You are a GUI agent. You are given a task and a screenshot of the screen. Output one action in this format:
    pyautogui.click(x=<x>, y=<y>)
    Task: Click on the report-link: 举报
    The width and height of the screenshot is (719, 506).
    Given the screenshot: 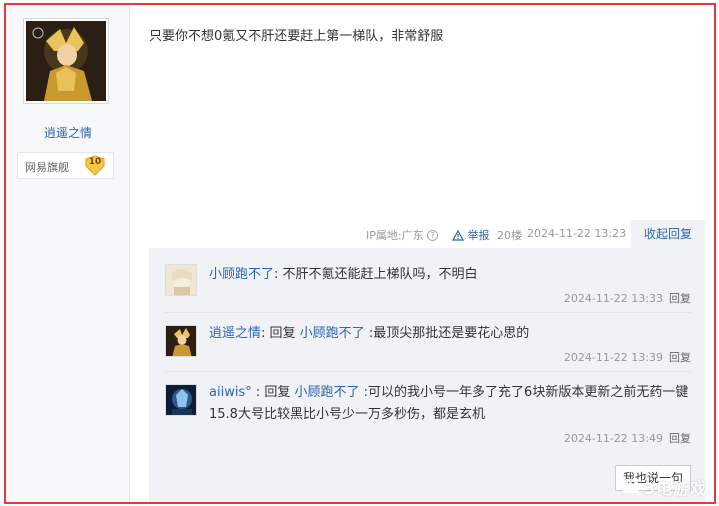 What is the action you would take?
    pyautogui.click(x=471, y=235)
    